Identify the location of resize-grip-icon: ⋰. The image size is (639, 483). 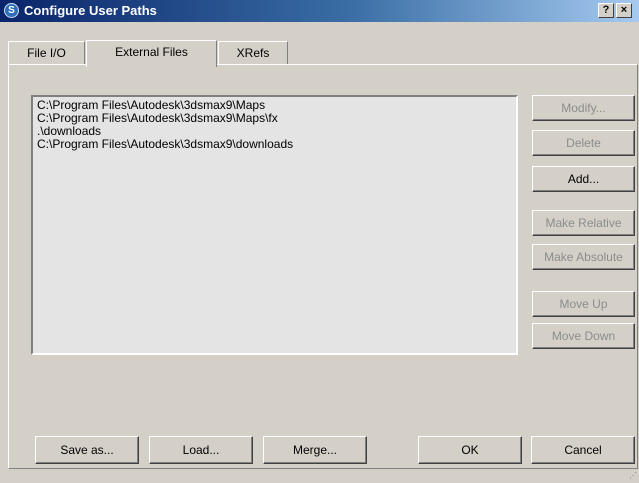
(632, 476).